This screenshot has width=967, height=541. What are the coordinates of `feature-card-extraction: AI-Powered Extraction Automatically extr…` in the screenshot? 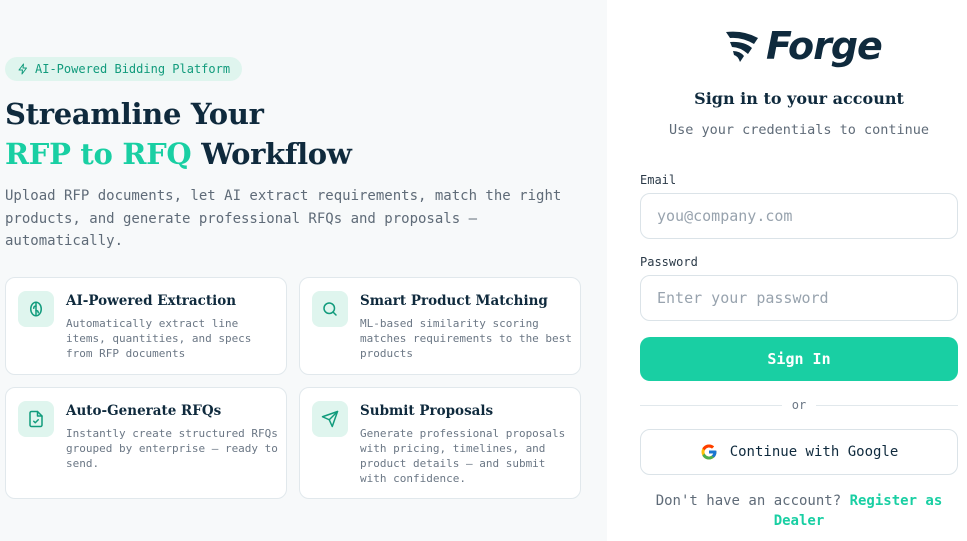 It's located at (146, 326).